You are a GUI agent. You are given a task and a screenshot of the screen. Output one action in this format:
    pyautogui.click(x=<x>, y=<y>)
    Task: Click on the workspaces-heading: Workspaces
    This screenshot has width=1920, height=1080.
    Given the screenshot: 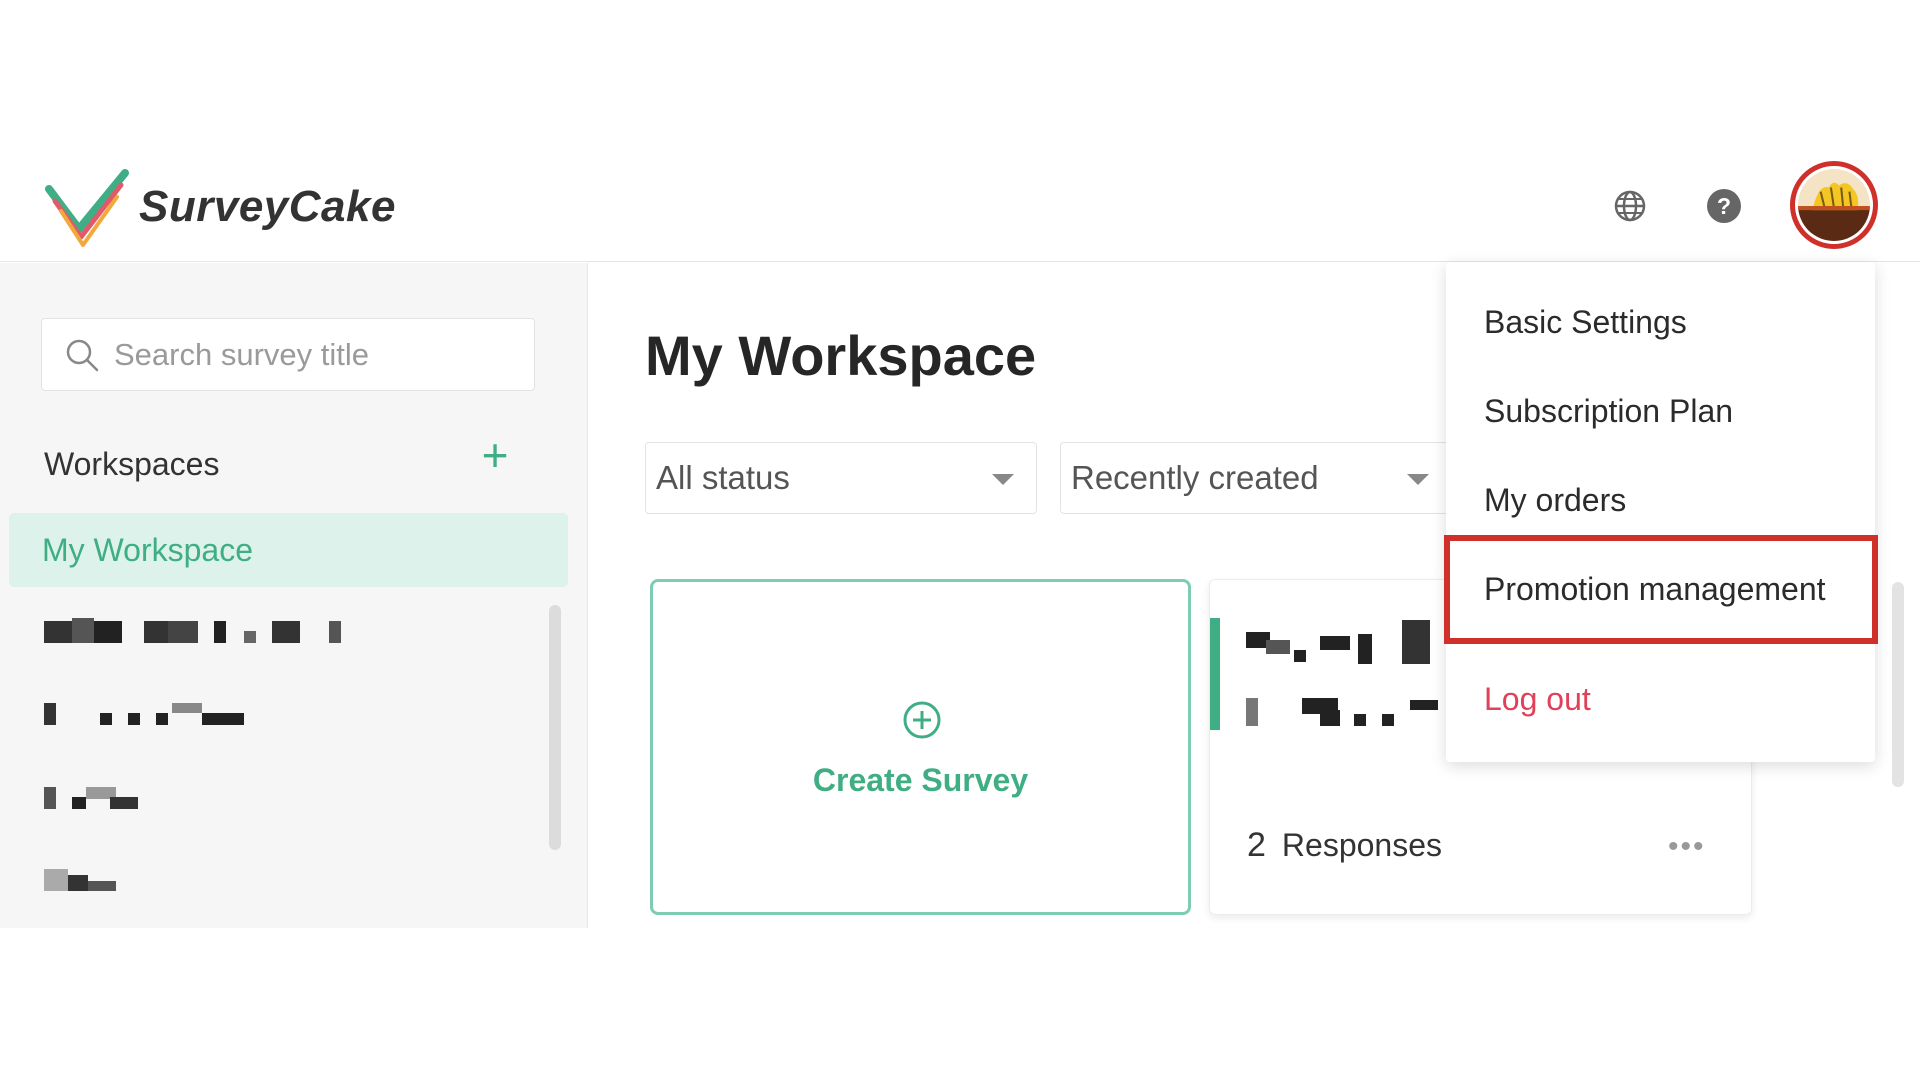 What is the action you would take?
    pyautogui.click(x=132, y=464)
    